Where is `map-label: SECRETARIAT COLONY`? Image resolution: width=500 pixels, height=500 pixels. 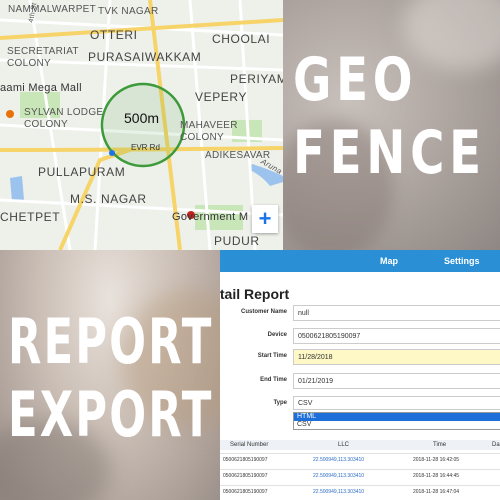
map-label: SECRETARIAT COLONY is located at coordinates (43, 57).